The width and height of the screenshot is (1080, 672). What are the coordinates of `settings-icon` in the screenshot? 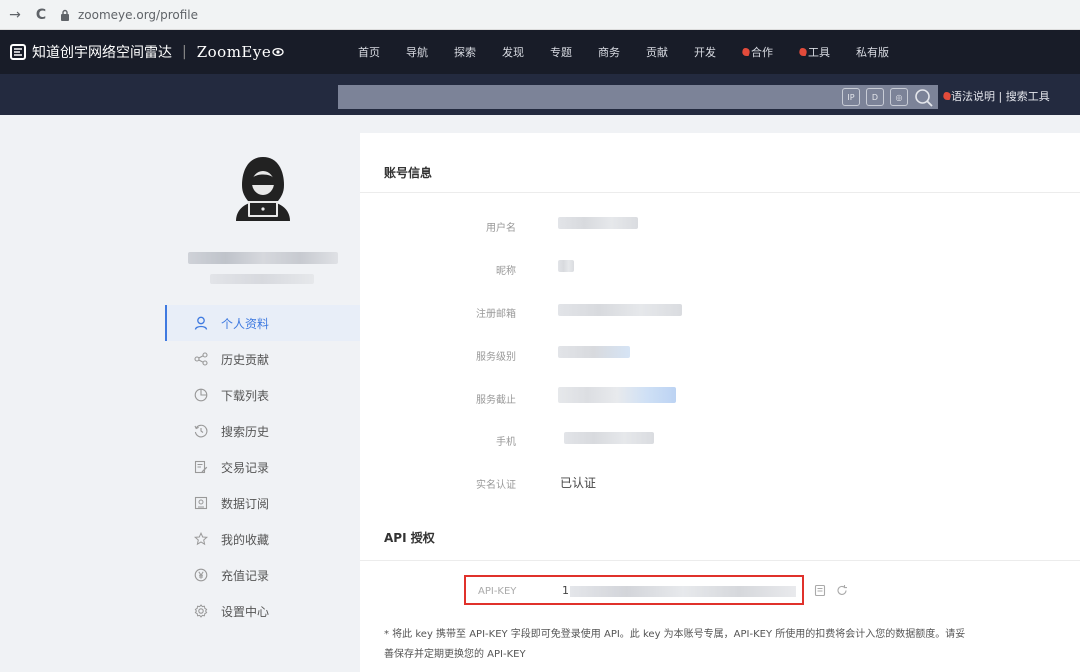 It's located at (201, 611).